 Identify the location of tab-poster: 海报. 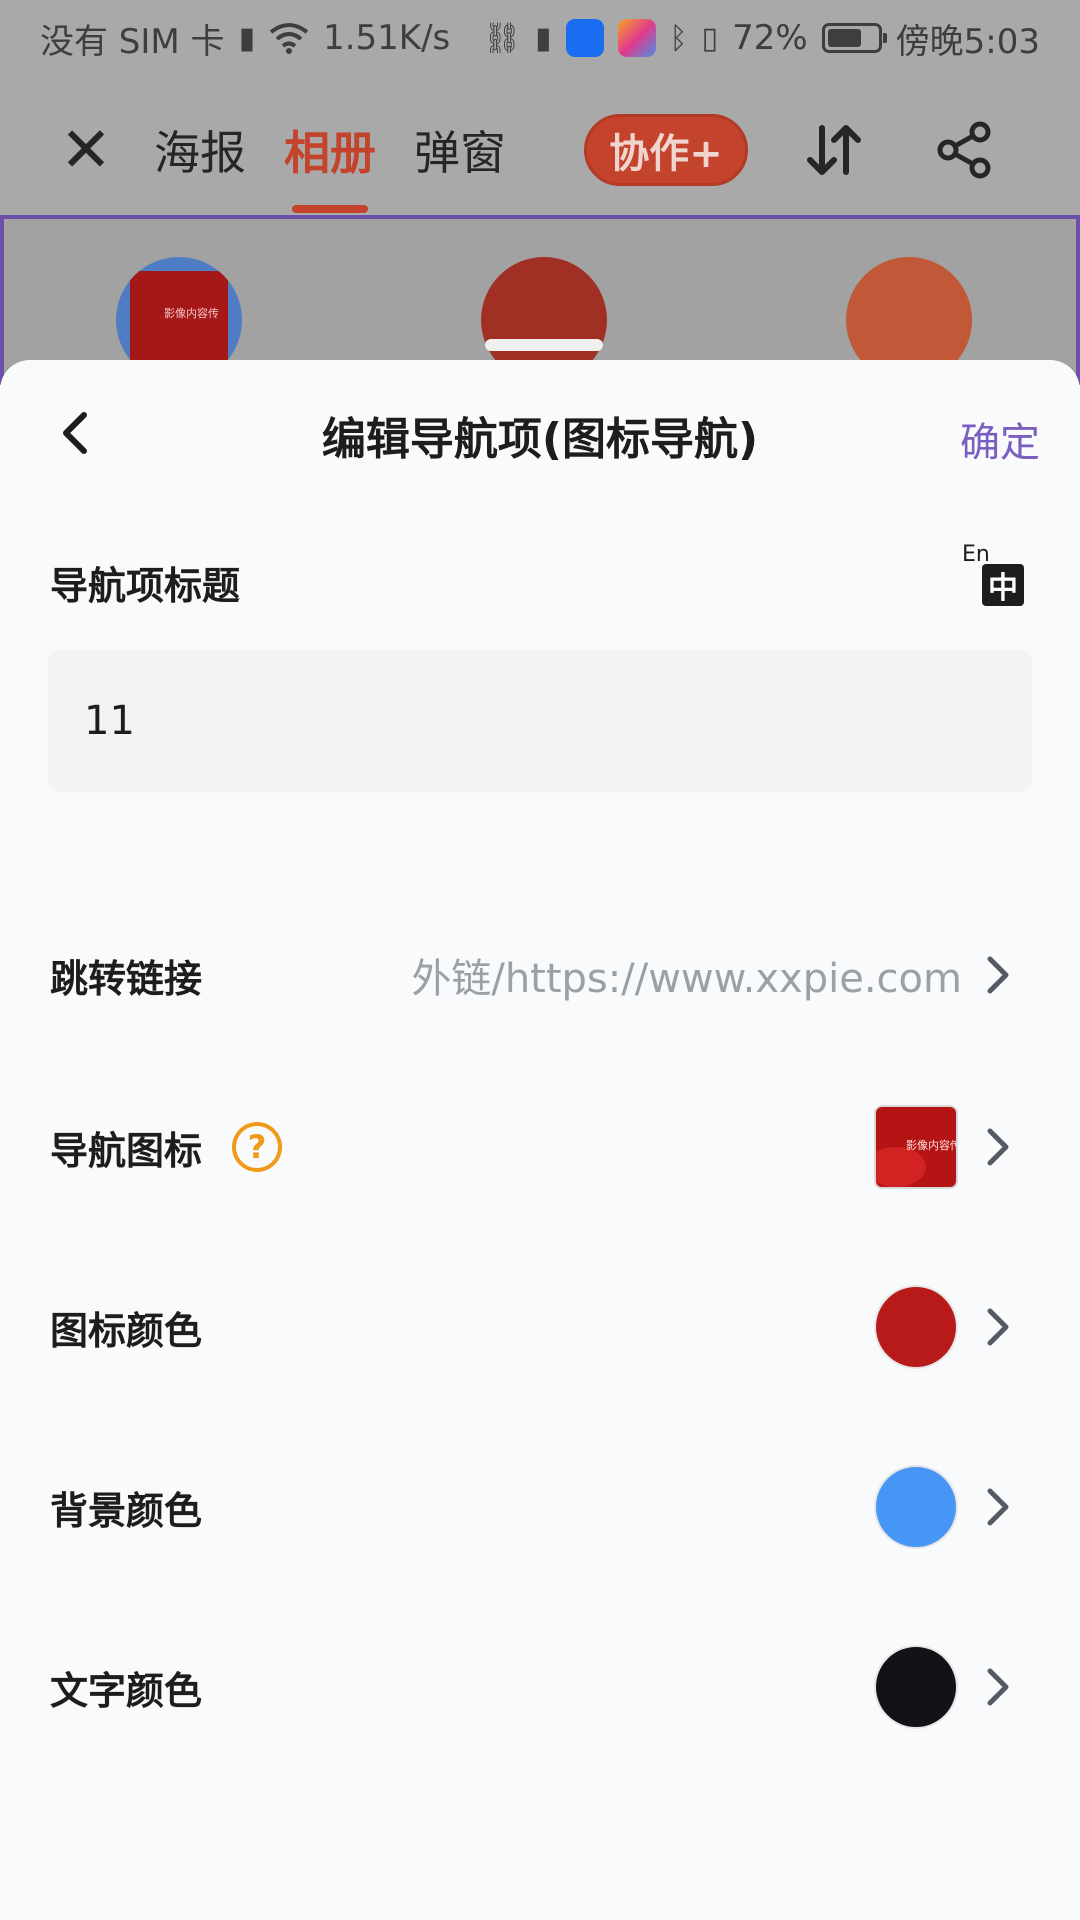
(200, 150).